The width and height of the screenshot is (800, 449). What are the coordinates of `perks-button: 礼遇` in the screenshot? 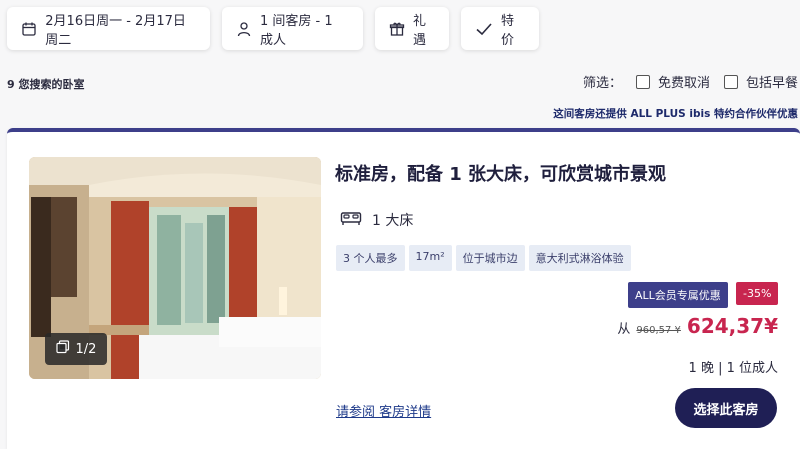 It's located at (412, 28).